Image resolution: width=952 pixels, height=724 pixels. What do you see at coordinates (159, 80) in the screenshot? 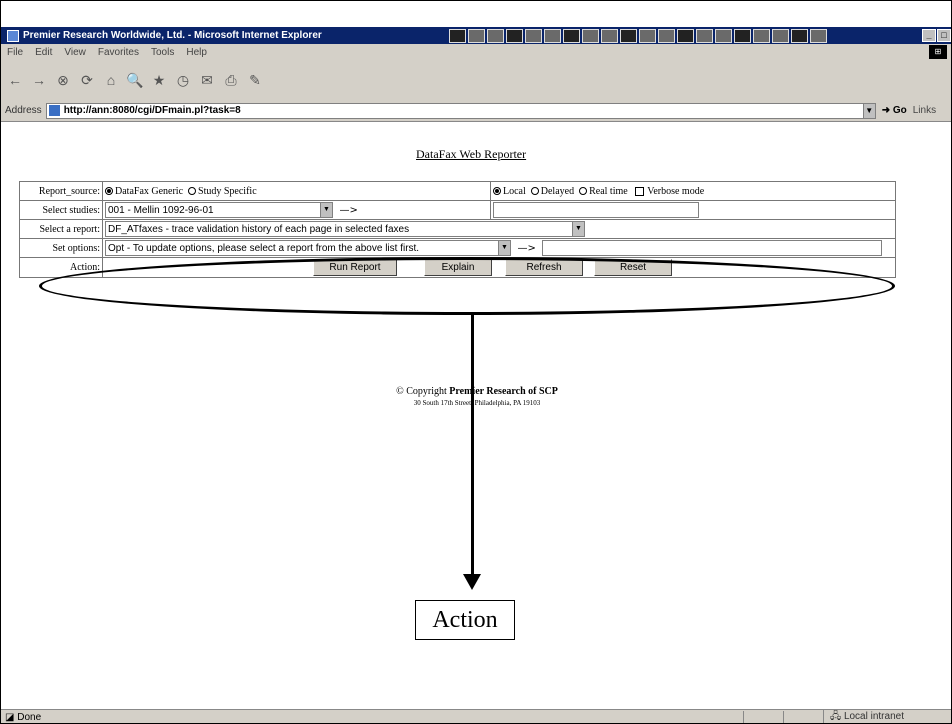
I see `favorites-icon: ★` at bounding box center [159, 80].